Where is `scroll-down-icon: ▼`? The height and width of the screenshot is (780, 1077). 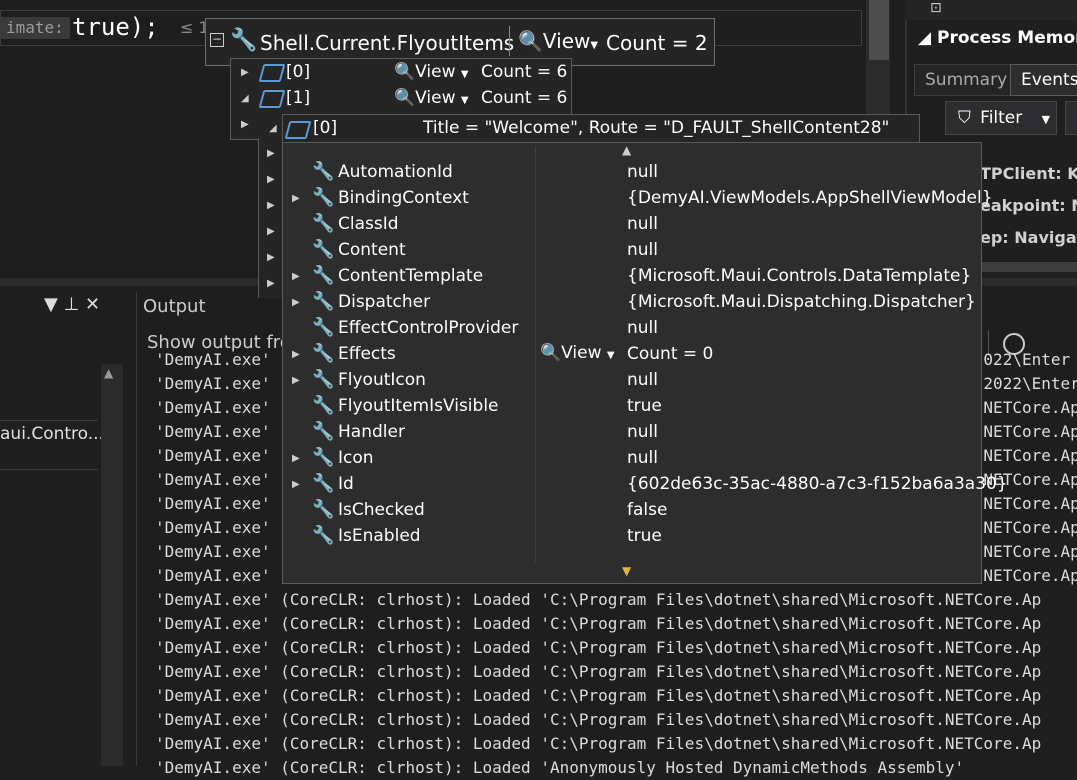 scroll-down-icon: ▼ is located at coordinates (626, 571).